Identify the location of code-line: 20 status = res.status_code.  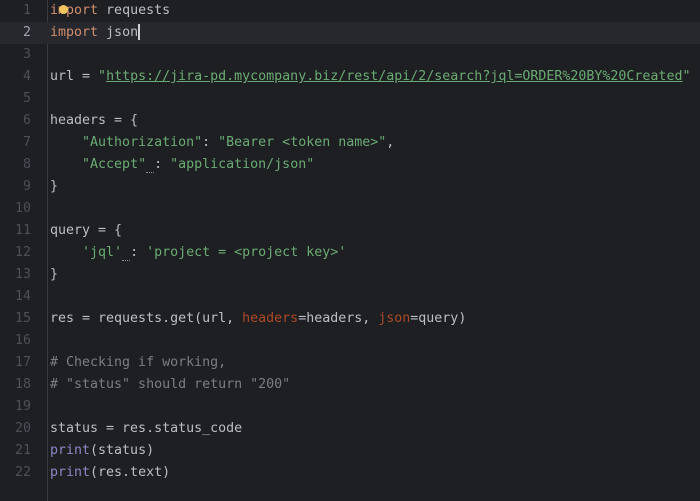
(350, 429).